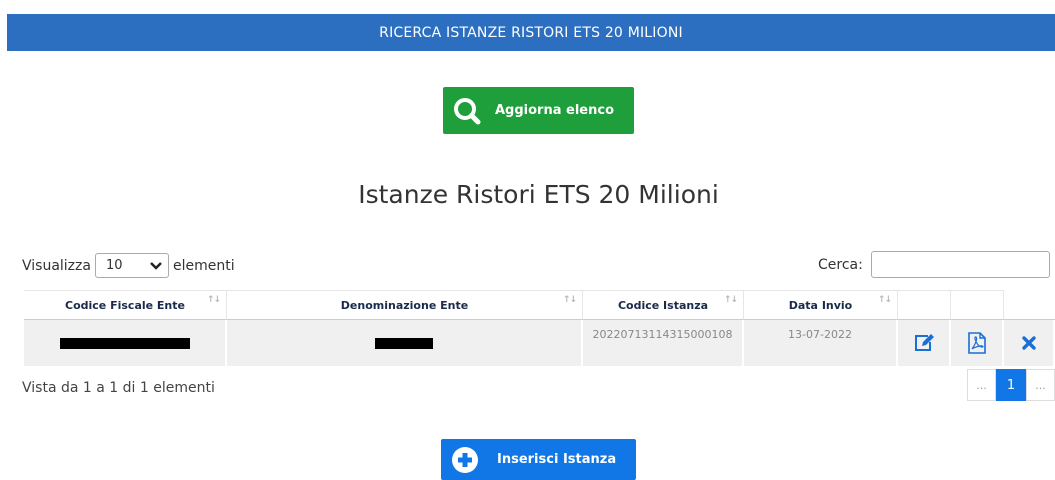  I want to click on table-search: Cerca:, so click(934, 264).